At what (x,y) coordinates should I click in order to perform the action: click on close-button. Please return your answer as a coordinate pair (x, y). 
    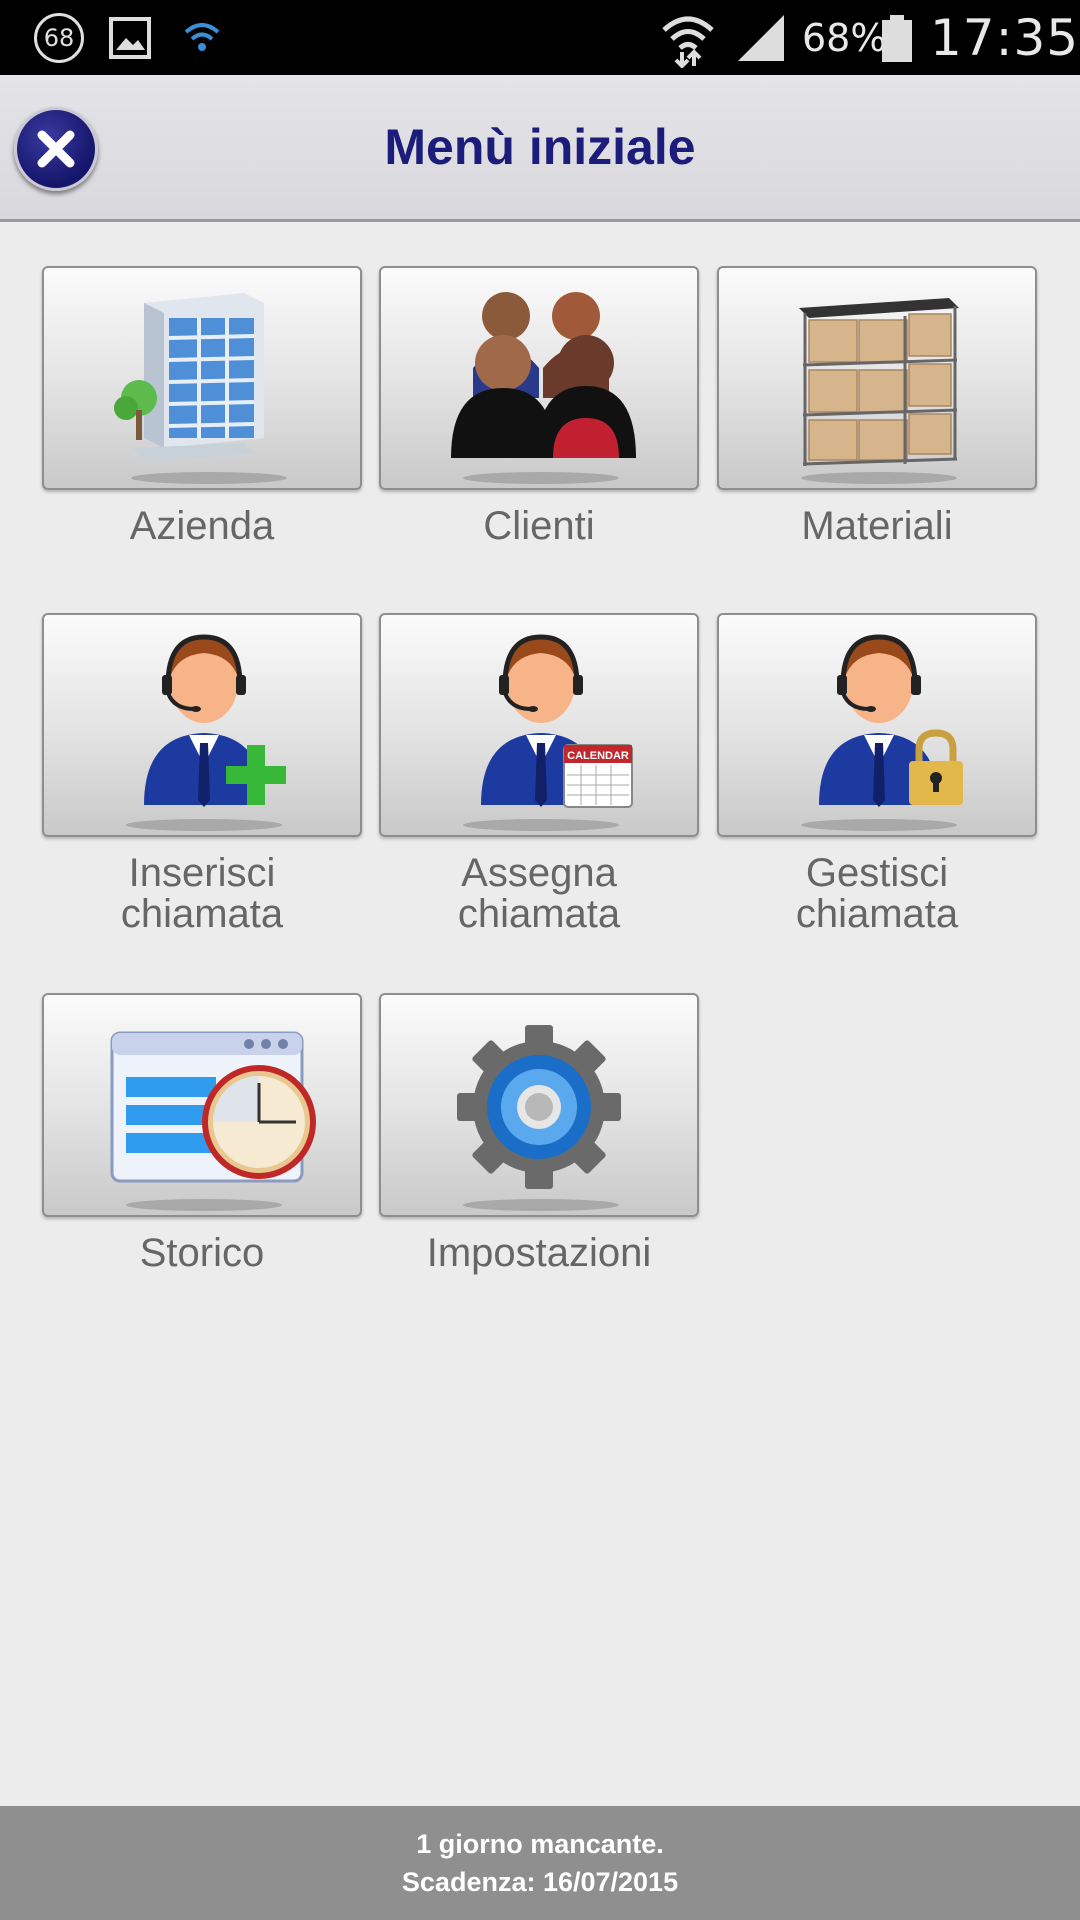
    Looking at the image, I should click on (56, 149).